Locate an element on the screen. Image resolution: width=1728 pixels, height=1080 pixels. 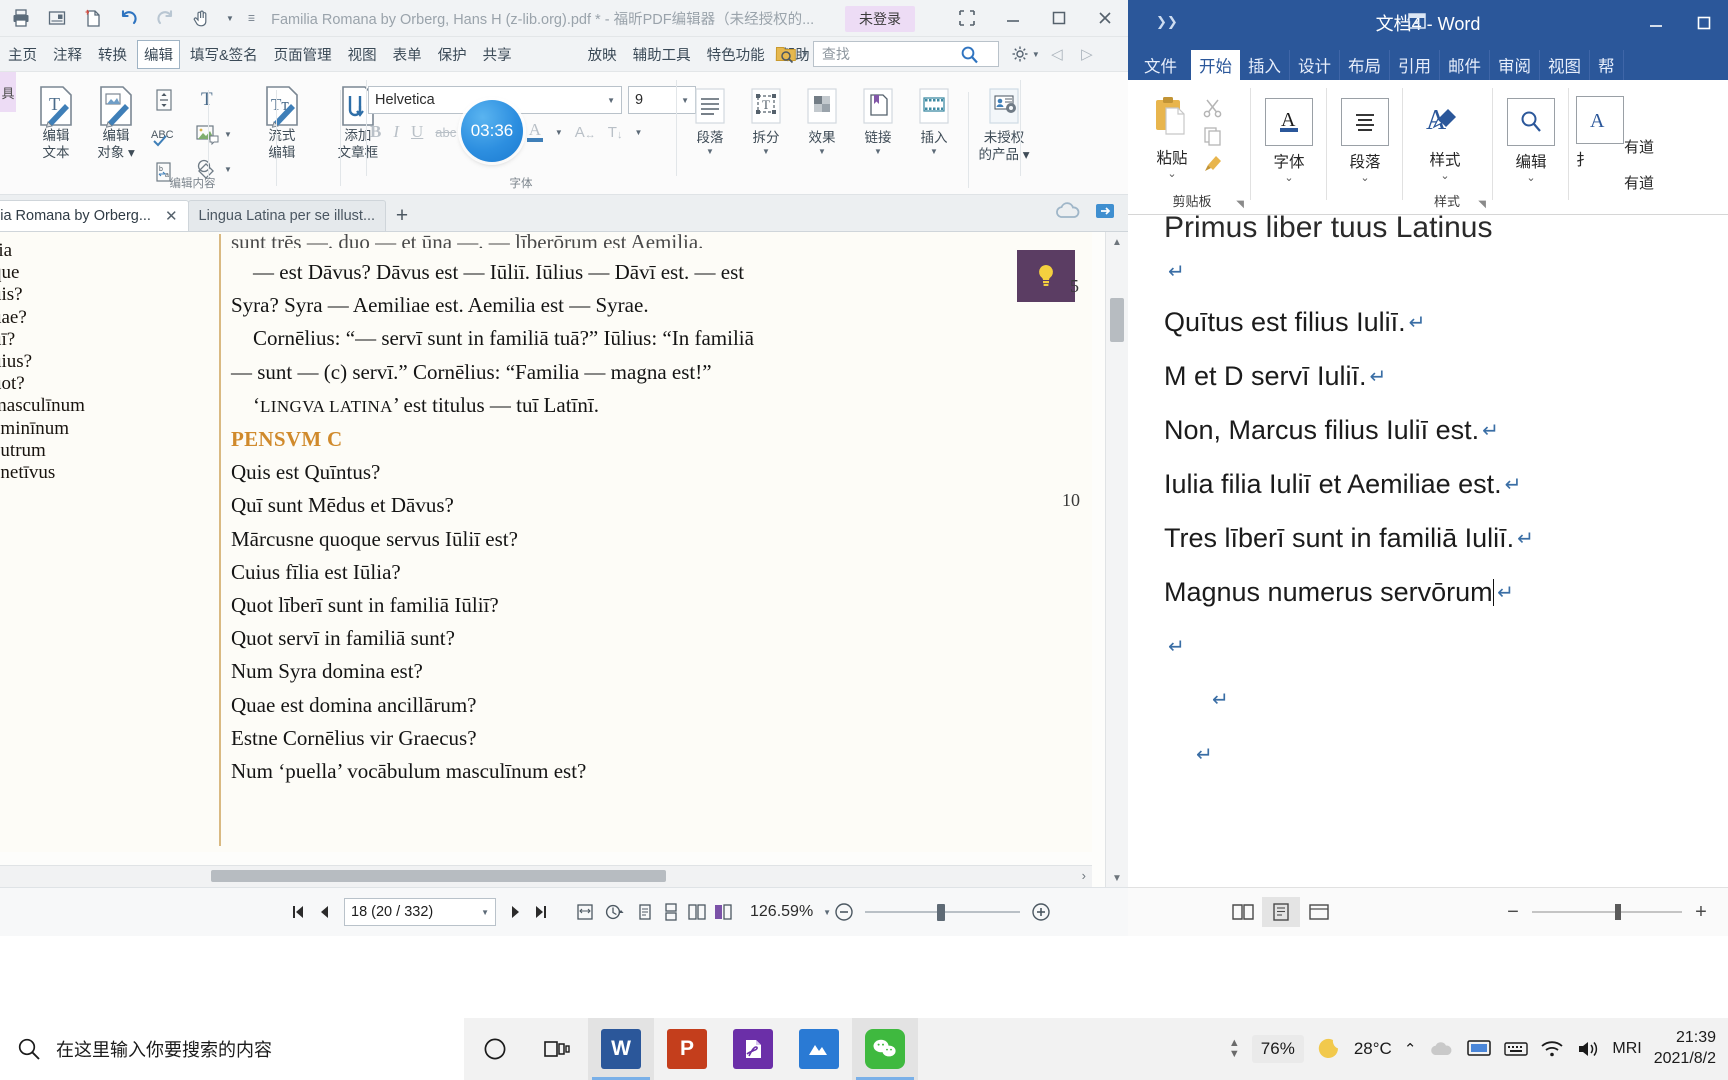
effect-dropdown-icon: ▼ is located at coordinates (822, 151).